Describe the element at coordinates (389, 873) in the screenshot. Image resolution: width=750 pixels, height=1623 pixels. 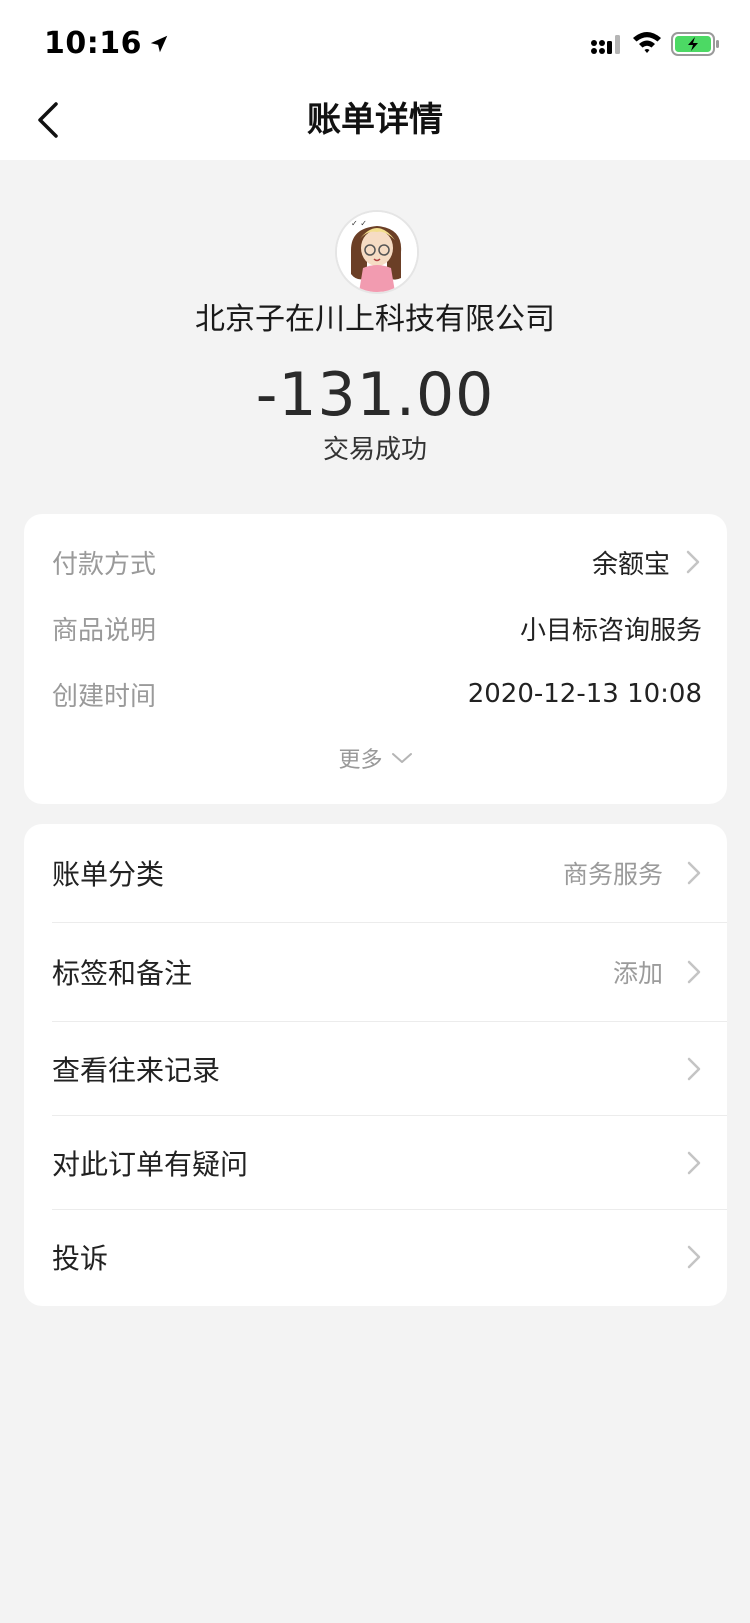
I see `bill-category-row: 账单分类 商务服务` at that location.